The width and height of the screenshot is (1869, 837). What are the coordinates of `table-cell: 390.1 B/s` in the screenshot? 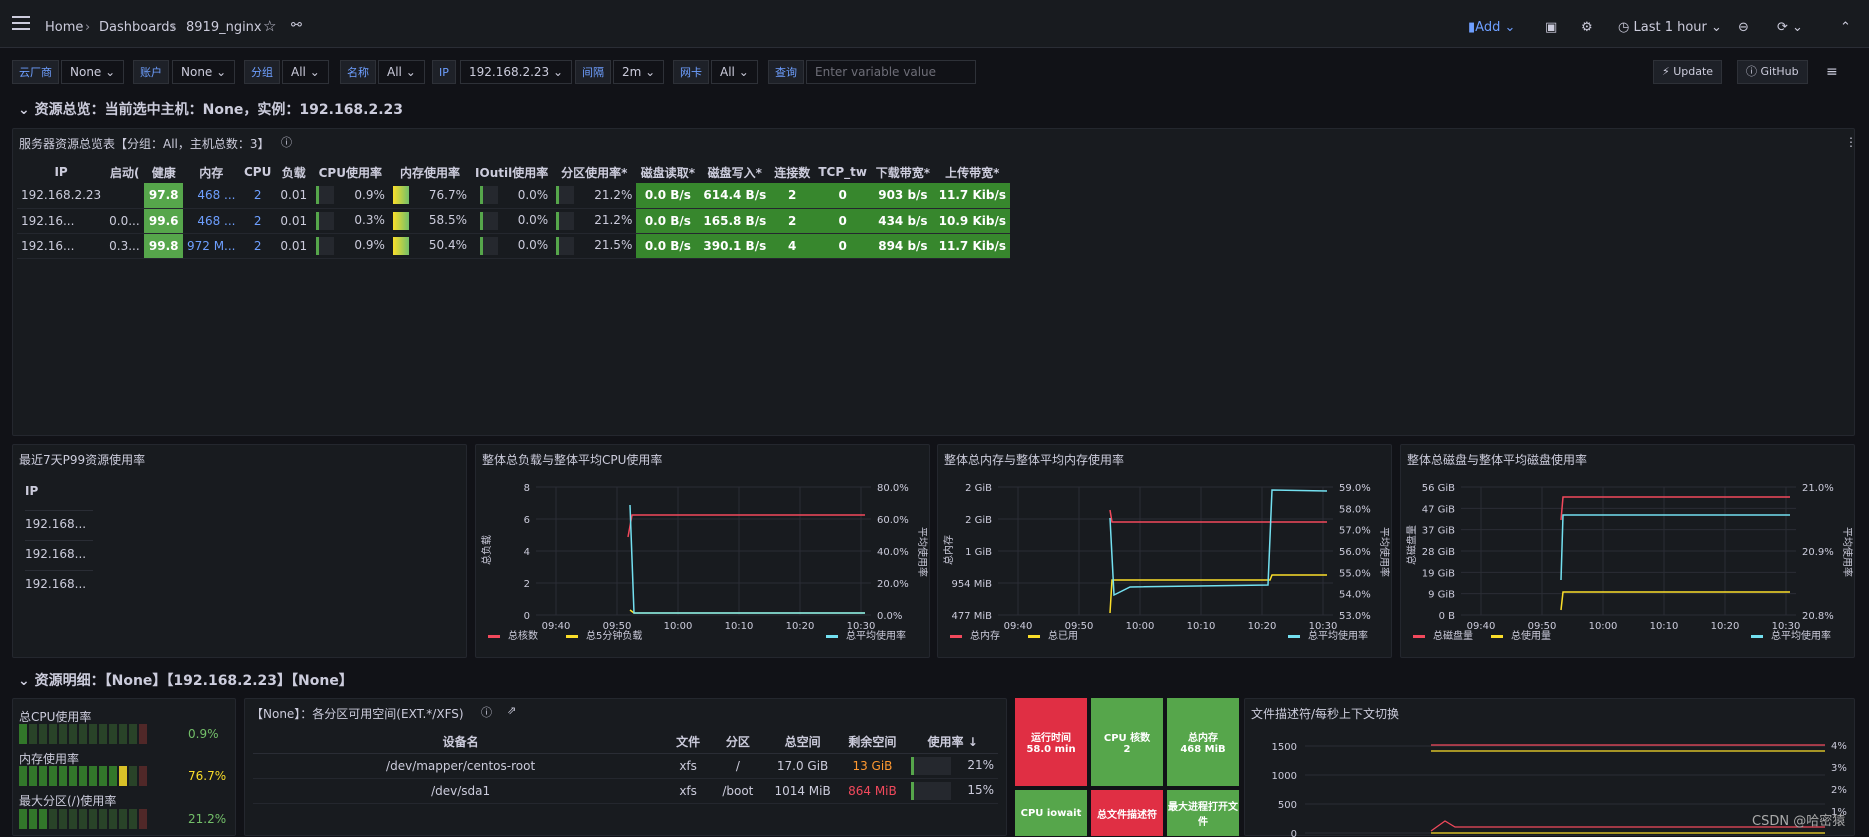 It's located at (735, 246).